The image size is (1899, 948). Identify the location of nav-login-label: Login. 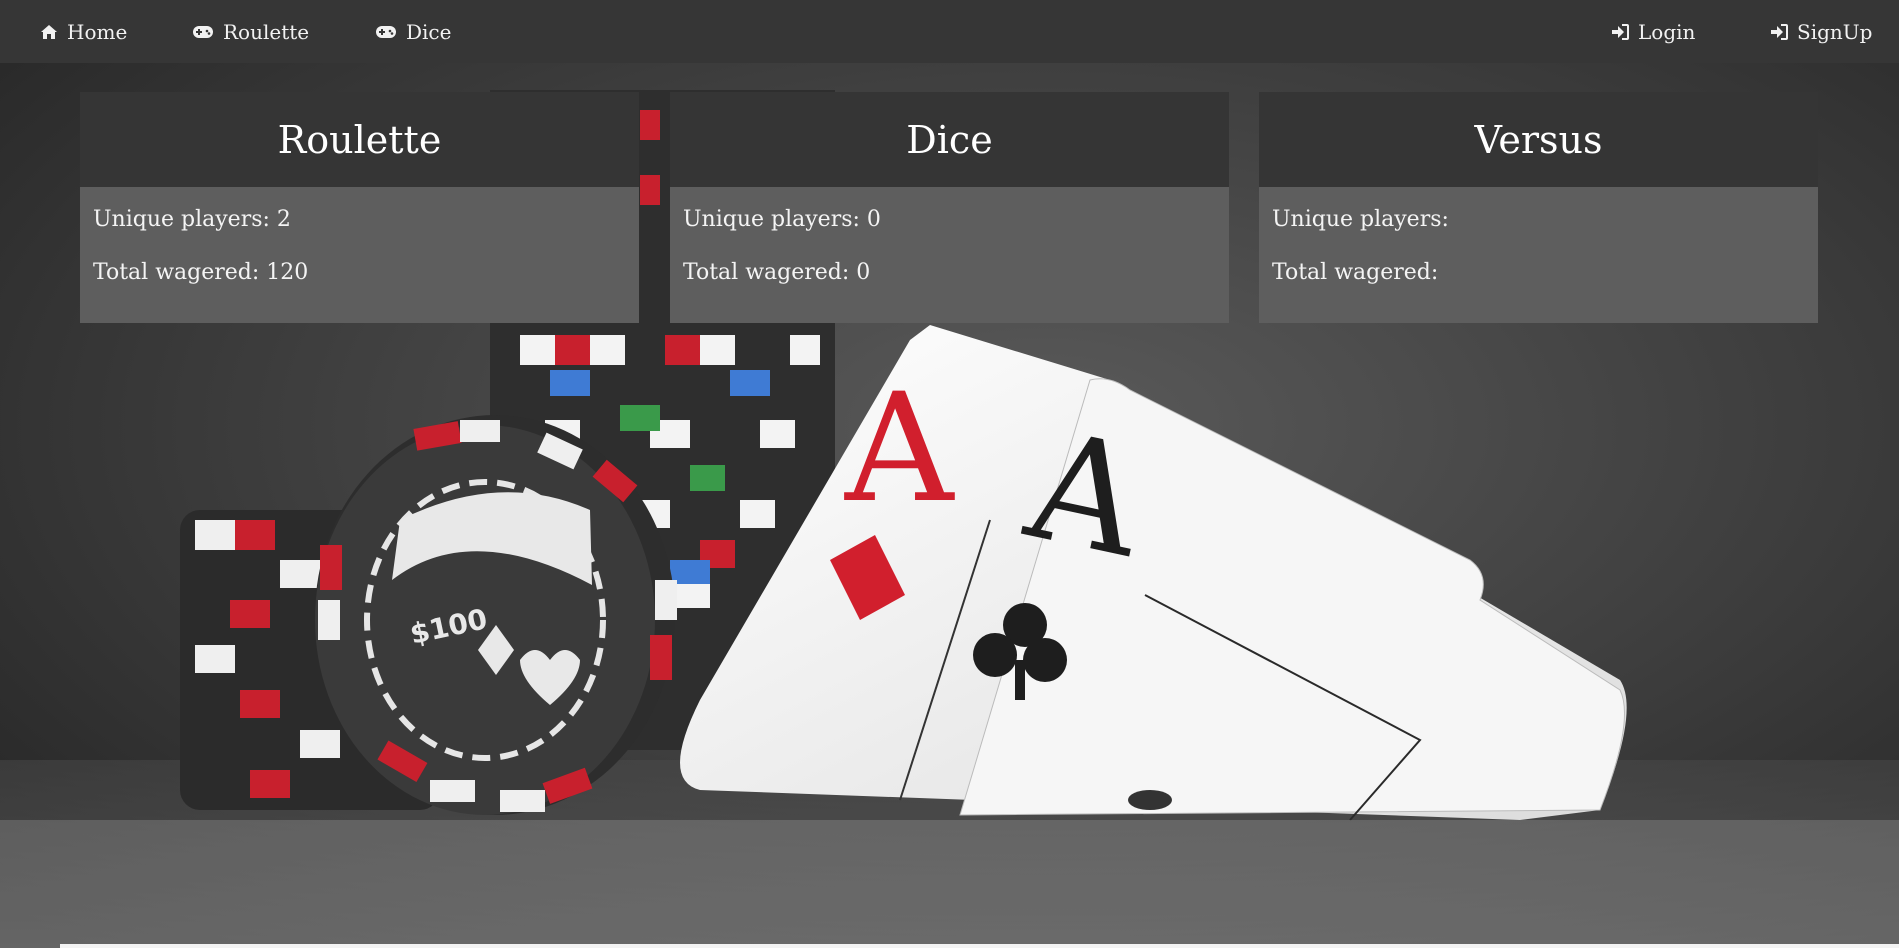
(1667, 31).